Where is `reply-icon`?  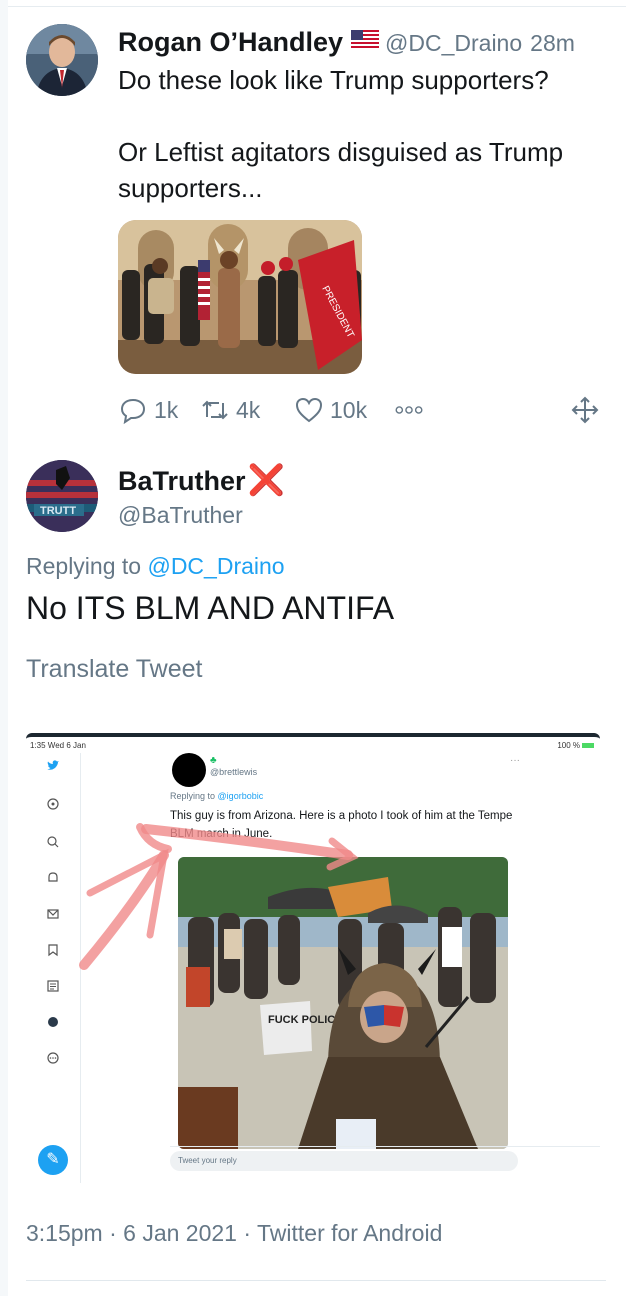 reply-icon is located at coordinates (133, 411).